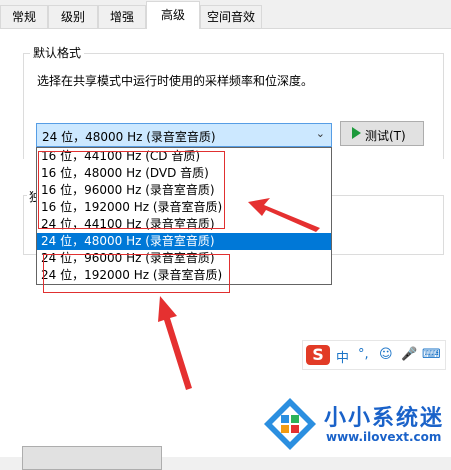 The image size is (451, 470). I want to click on ime-voice-icon: 🎤, so click(409, 354).